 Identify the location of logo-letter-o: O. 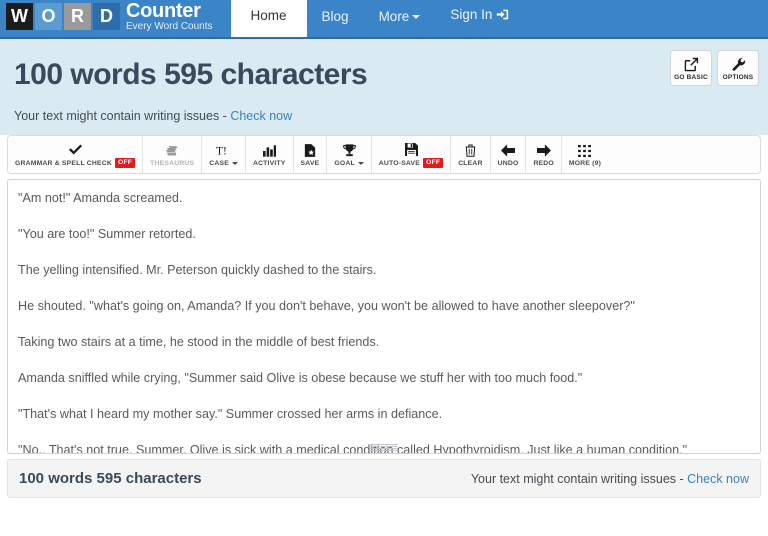
(48, 16).